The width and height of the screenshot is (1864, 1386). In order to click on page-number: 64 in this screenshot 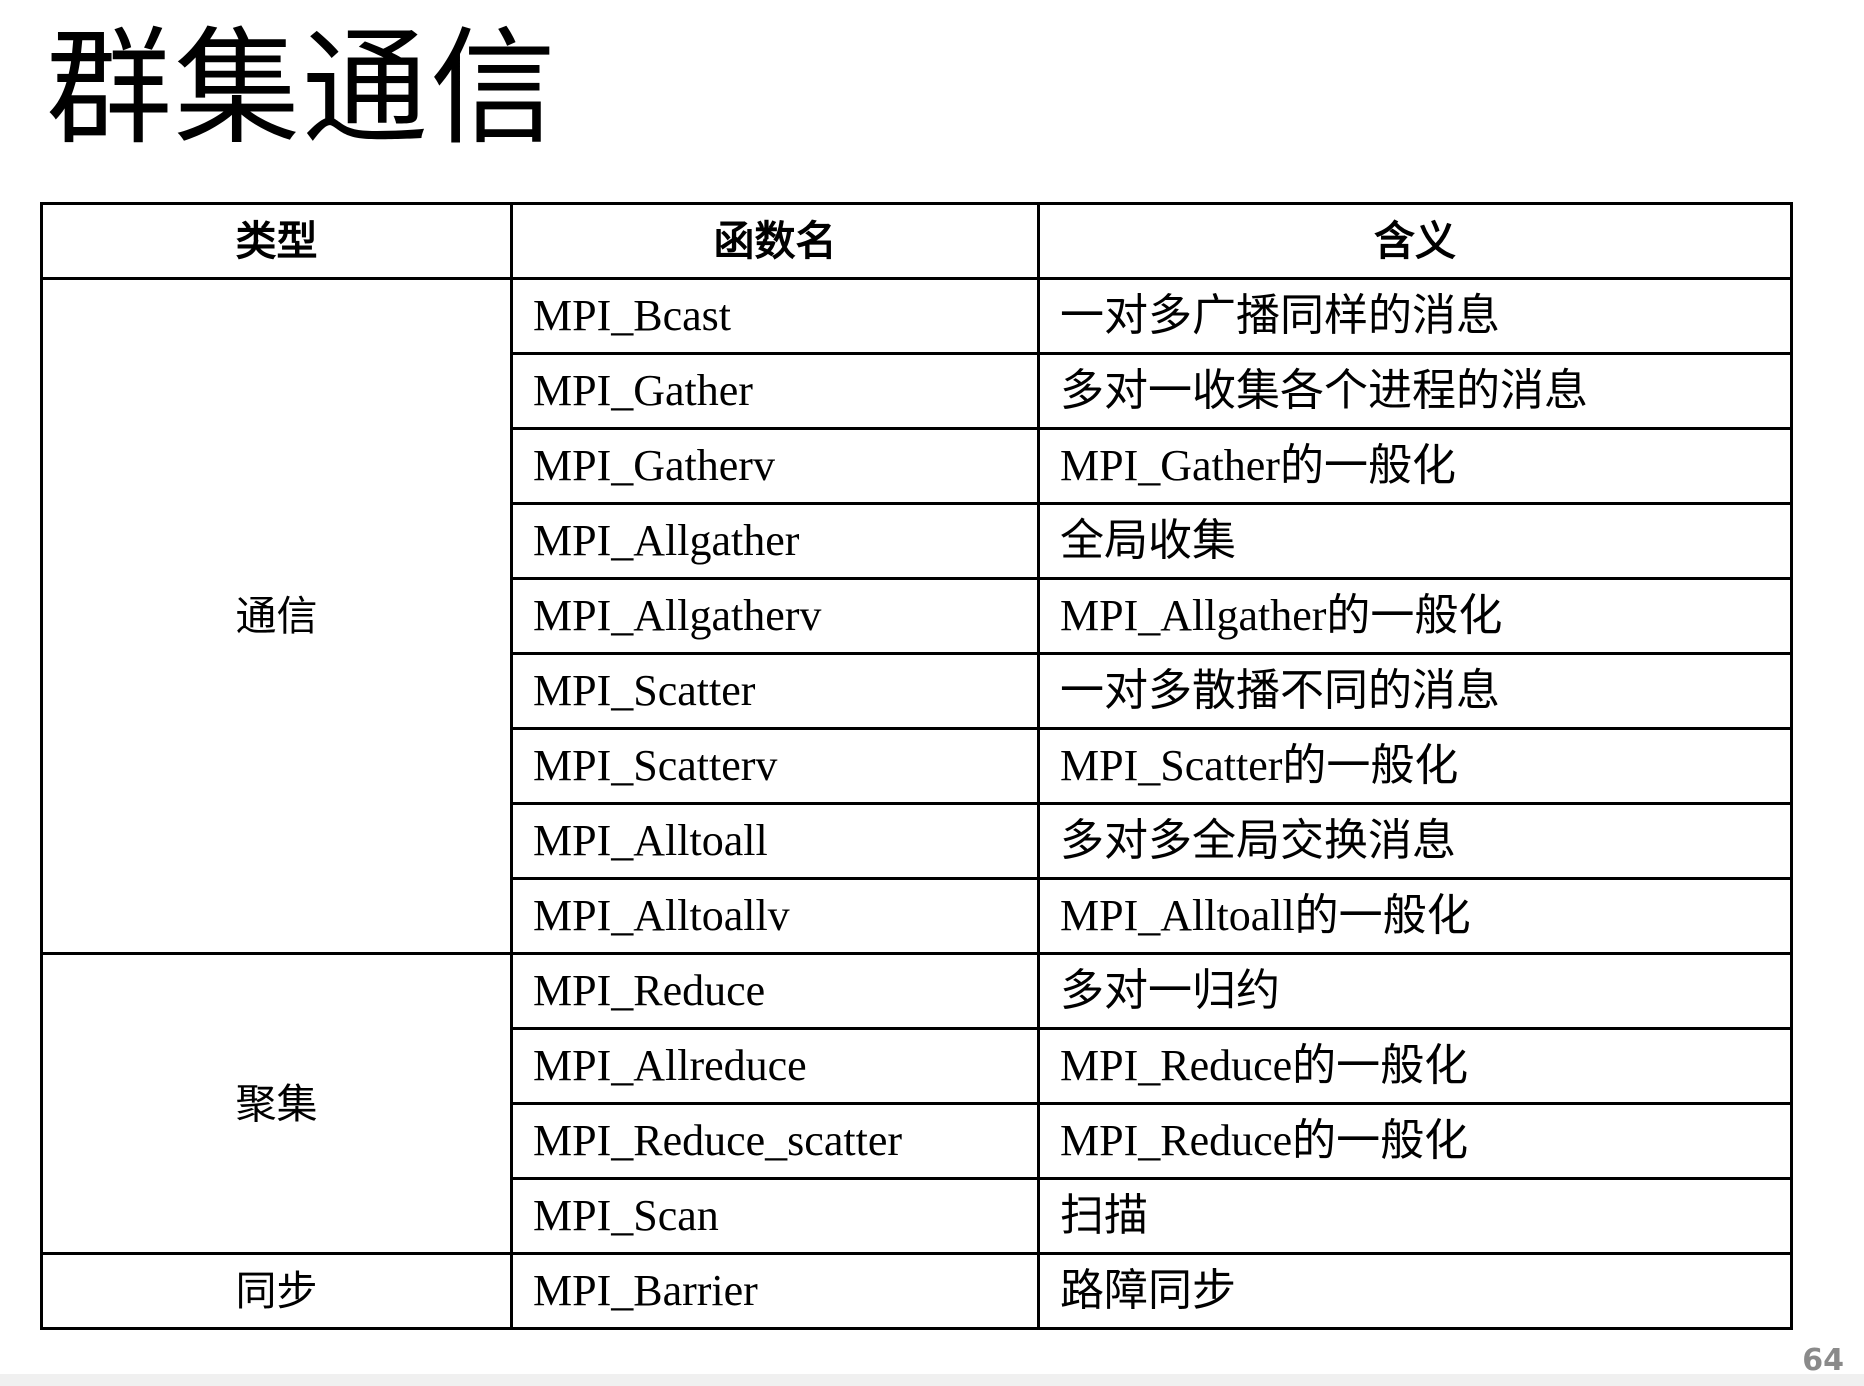, I will do `click(1823, 1360)`.